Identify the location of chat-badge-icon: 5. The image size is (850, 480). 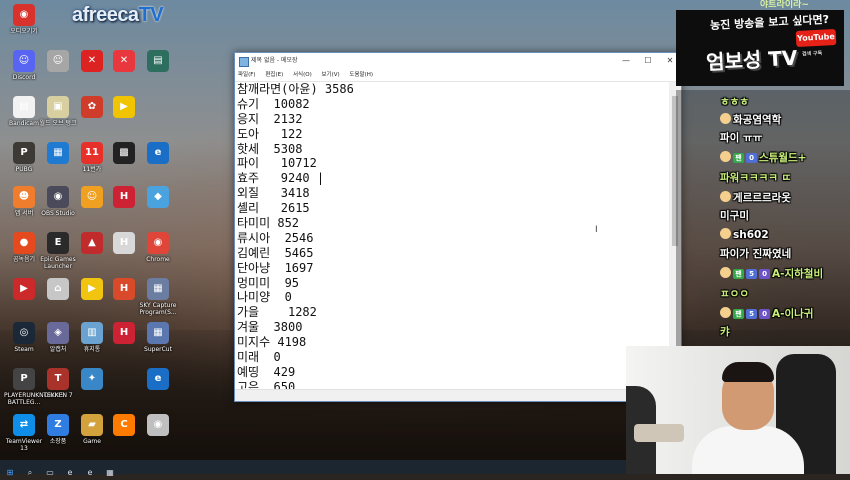
(751, 274).